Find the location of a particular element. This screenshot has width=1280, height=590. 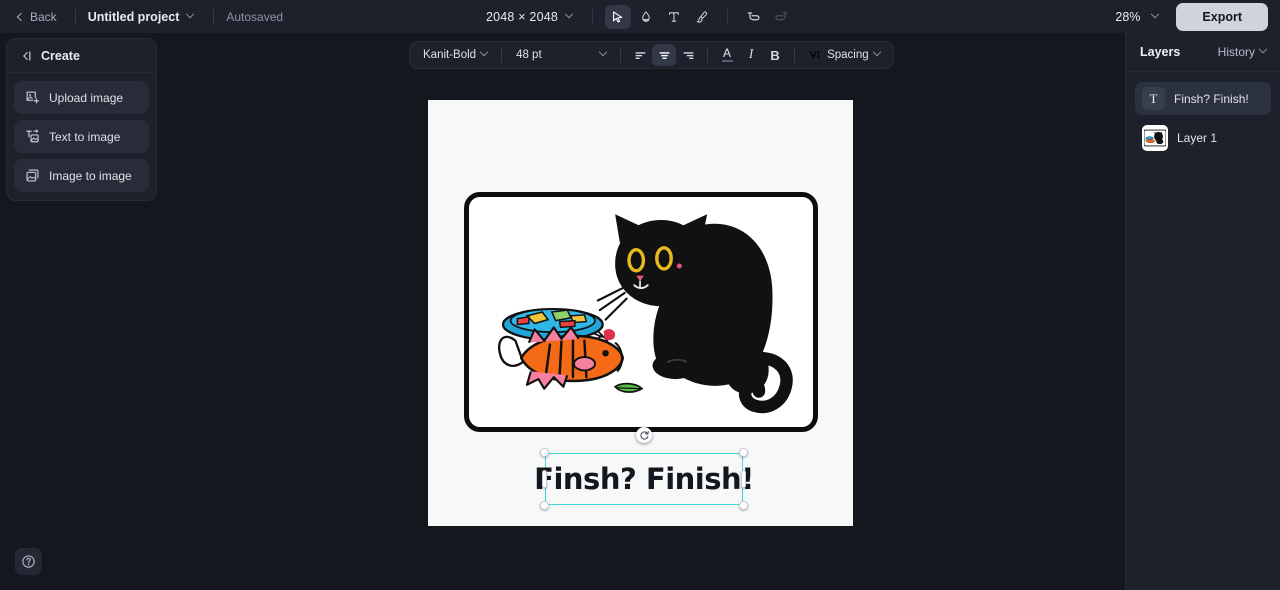

resize-handle-left is located at coordinates (544, 479).